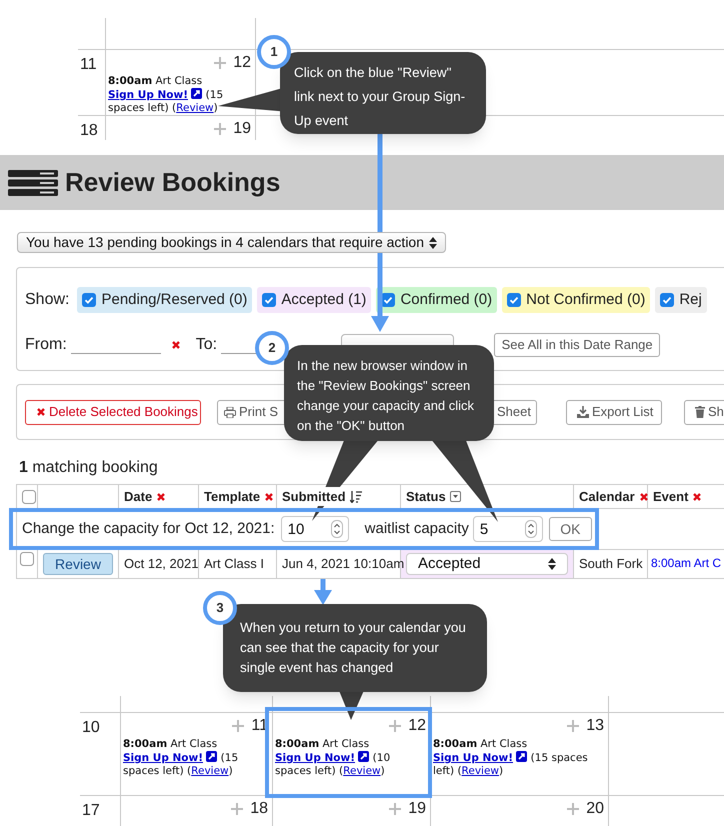 The width and height of the screenshot is (724, 826). What do you see at coordinates (576, 300) in the screenshot?
I see `status-filter: Not Confirmed (0)` at bounding box center [576, 300].